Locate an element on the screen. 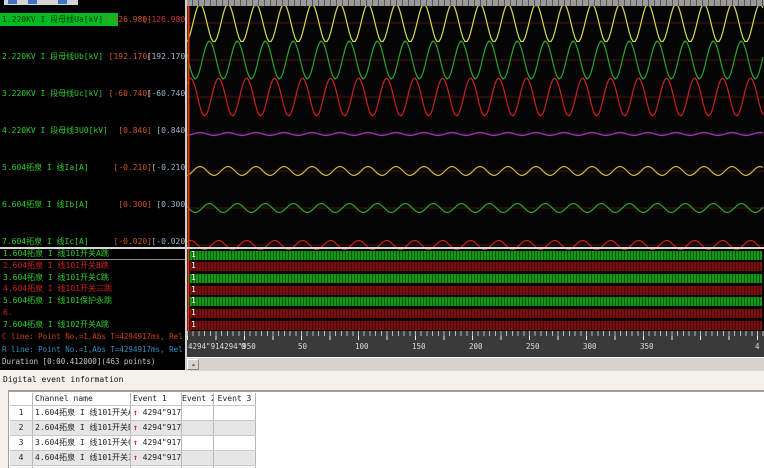 The width and height of the screenshot is (764, 468). axis-tick-label: 300 is located at coordinates (590, 346).